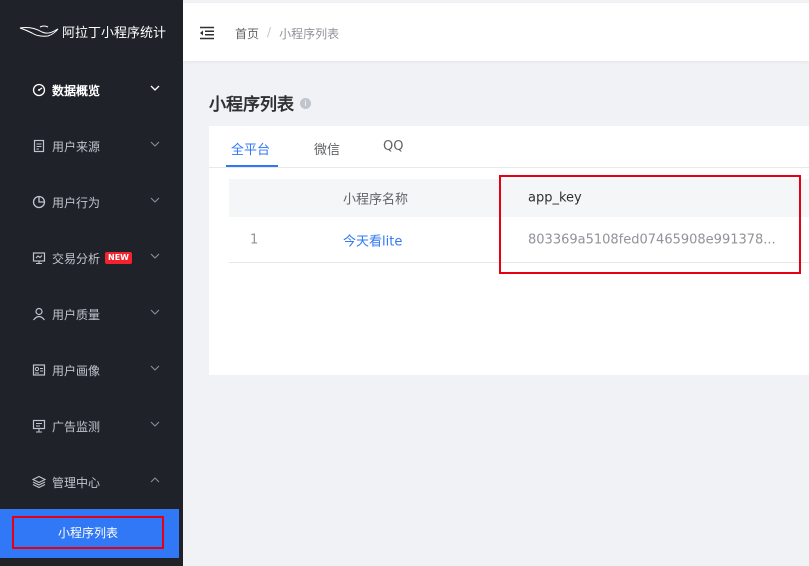 The image size is (809, 566). What do you see at coordinates (39, 314) in the screenshot?
I see `user-icon` at bounding box center [39, 314].